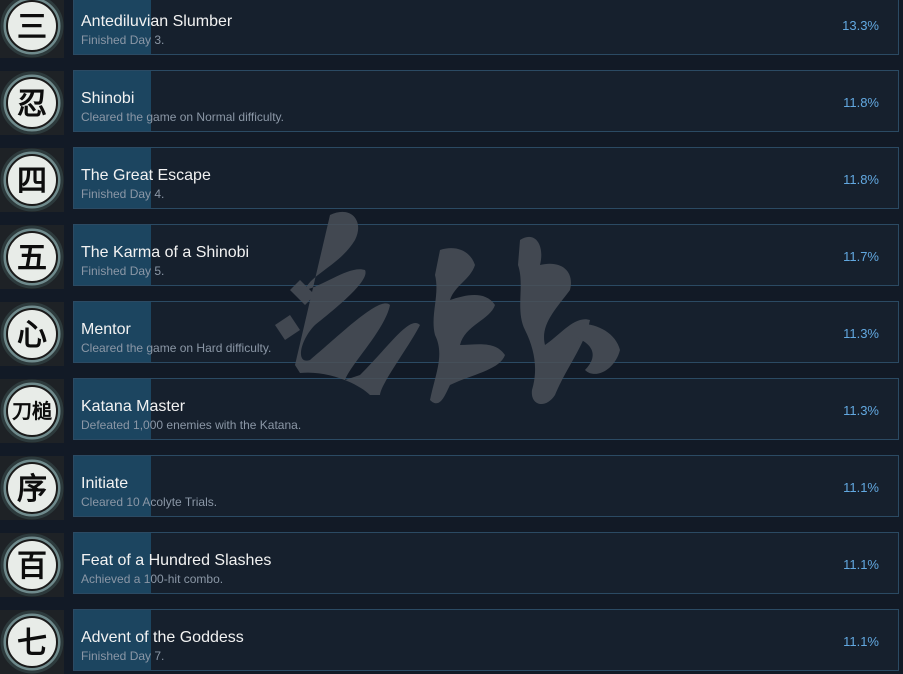 The height and width of the screenshot is (674, 903). What do you see at coordinates (123, 40) in the screenshot?
I see `achievement-description: Finished Day 3.` at bounding box center [123, 40].